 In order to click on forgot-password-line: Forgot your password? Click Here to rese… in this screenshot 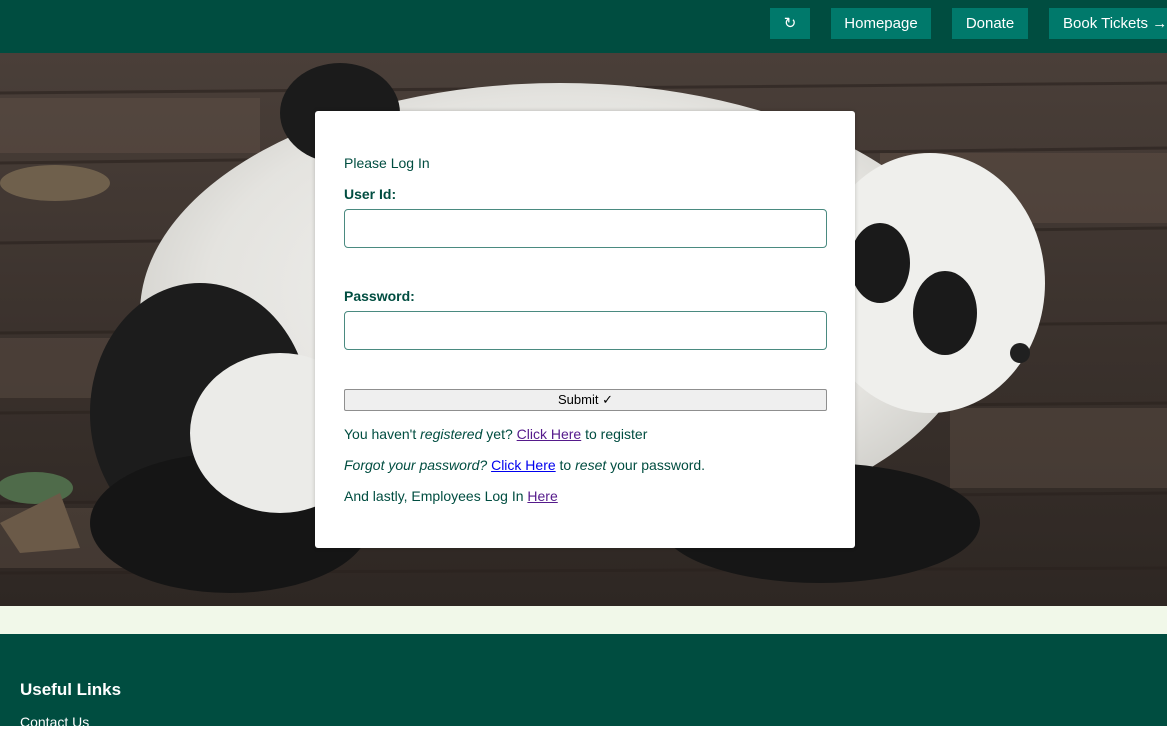, I will do `click(524, 465)`.